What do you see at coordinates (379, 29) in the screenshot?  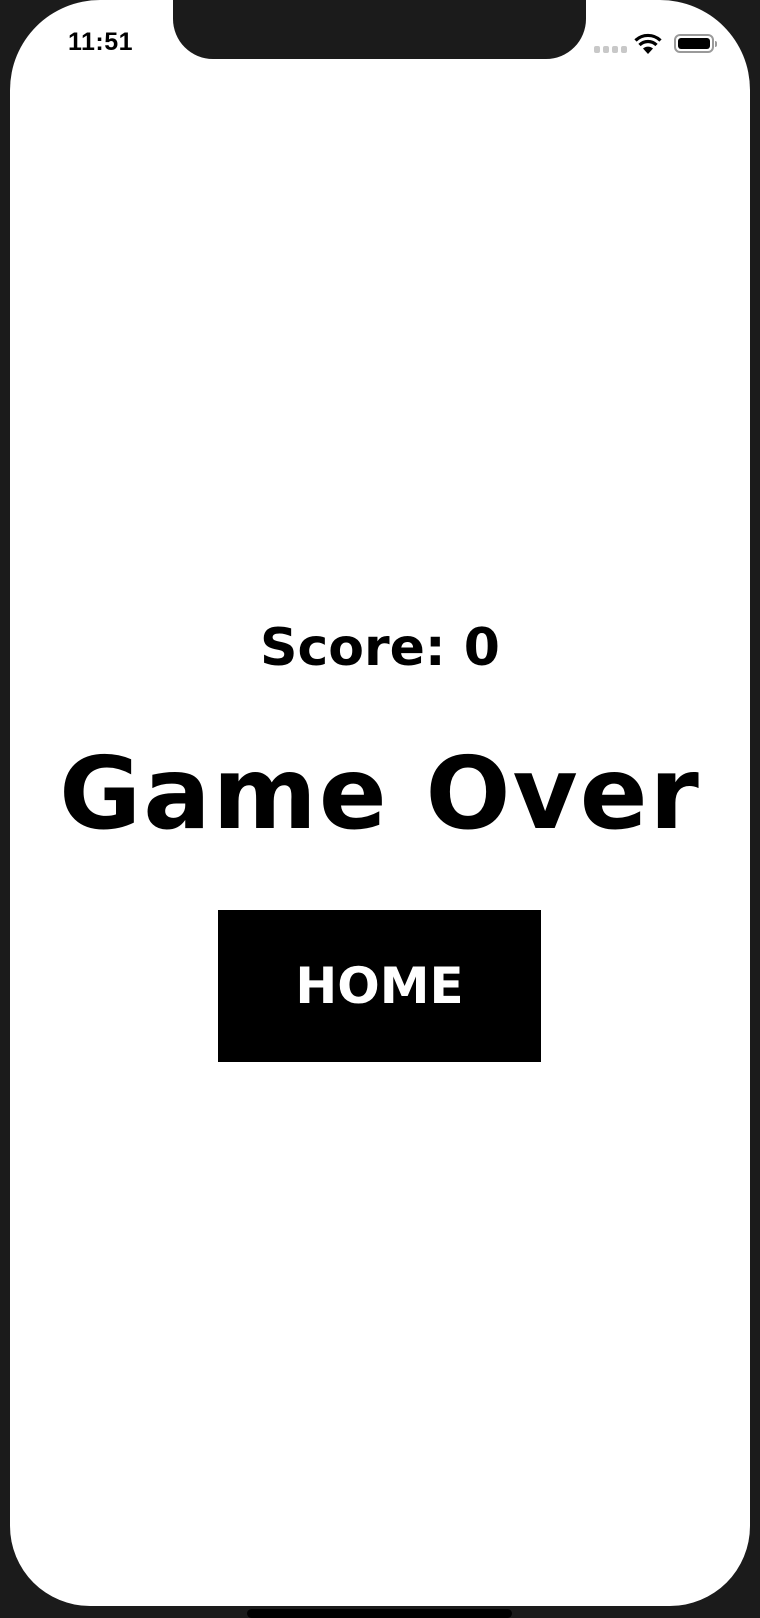 I see `device-notch` at bounding box center [379, 29].